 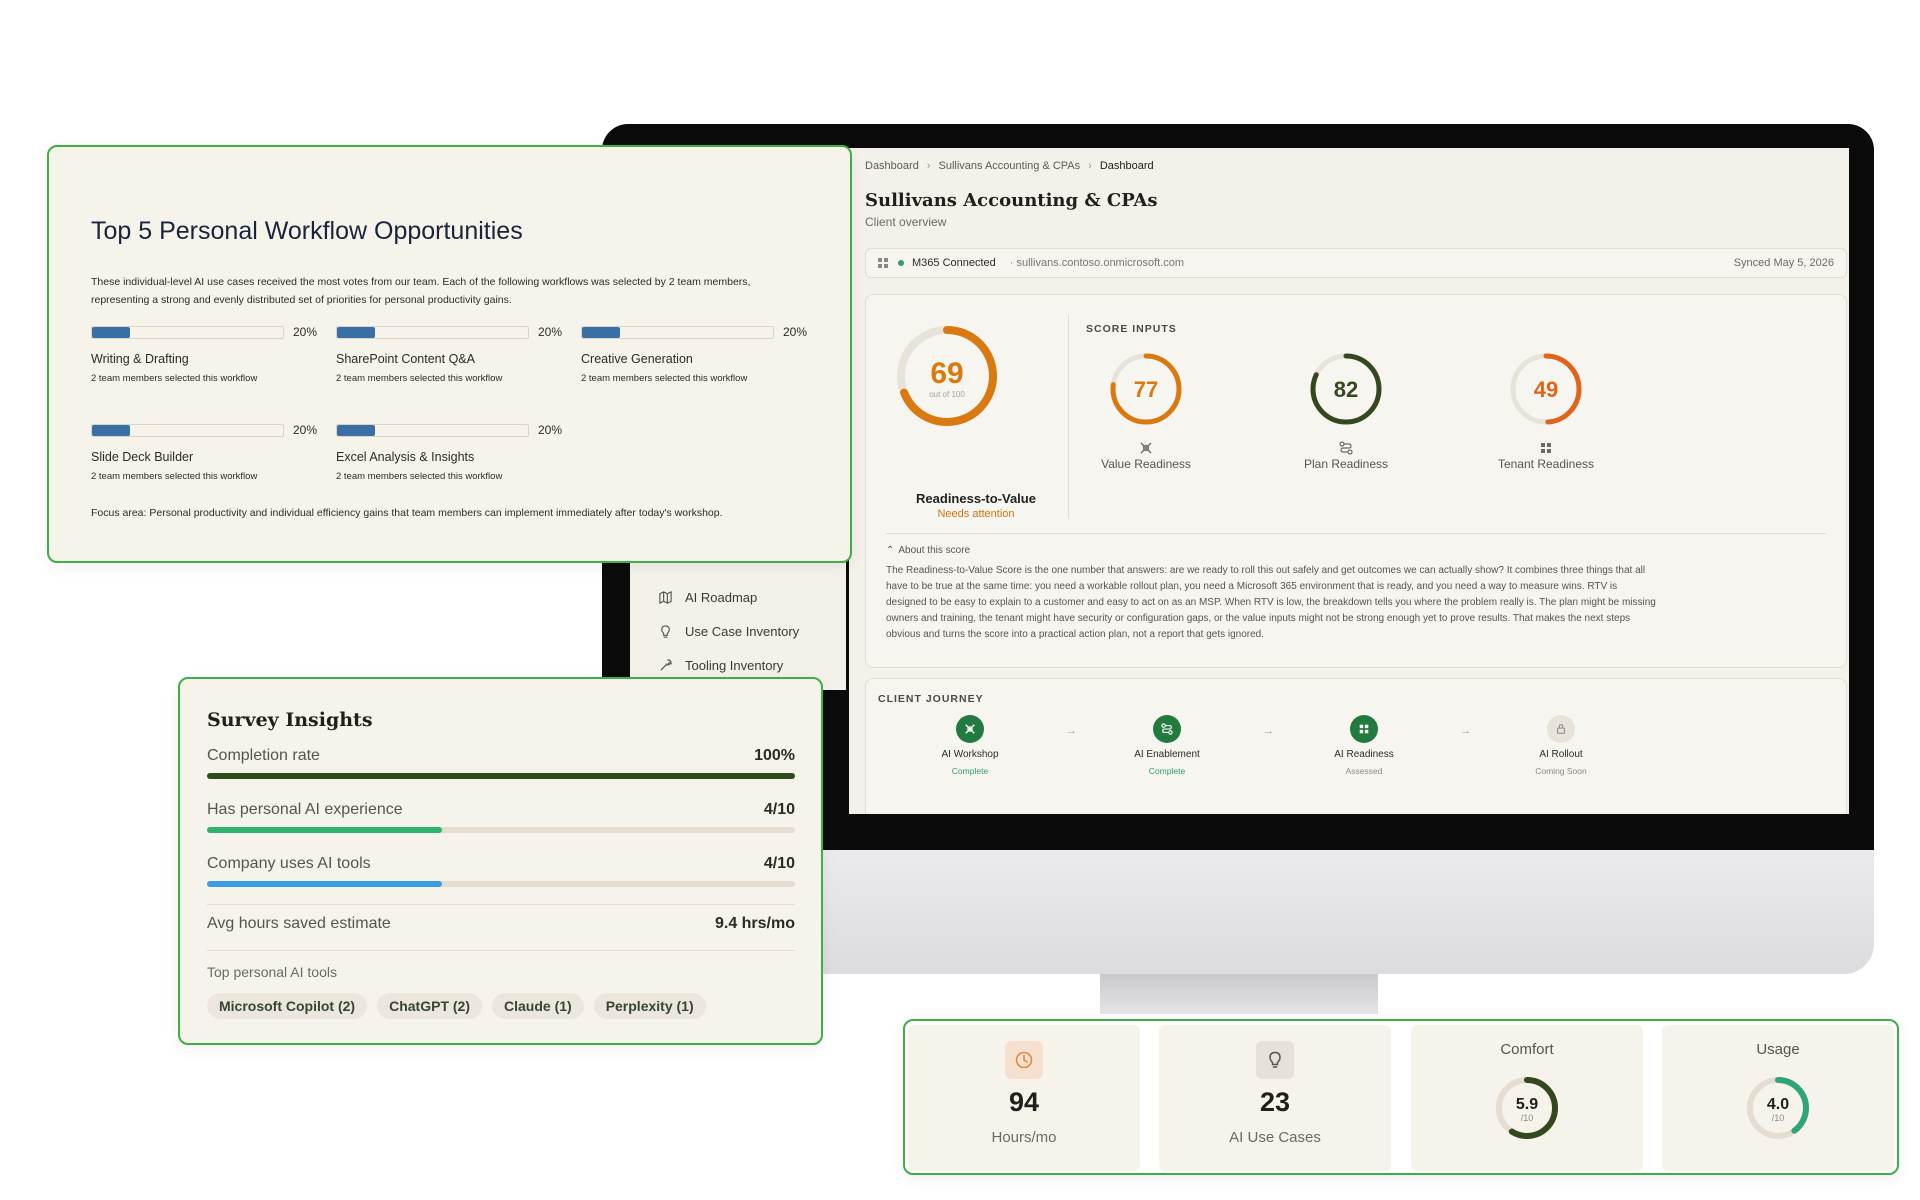 What do you see at coordinates (665, 597) in the screenshot?
I see `map-icon` at bounding box center [665, 597].